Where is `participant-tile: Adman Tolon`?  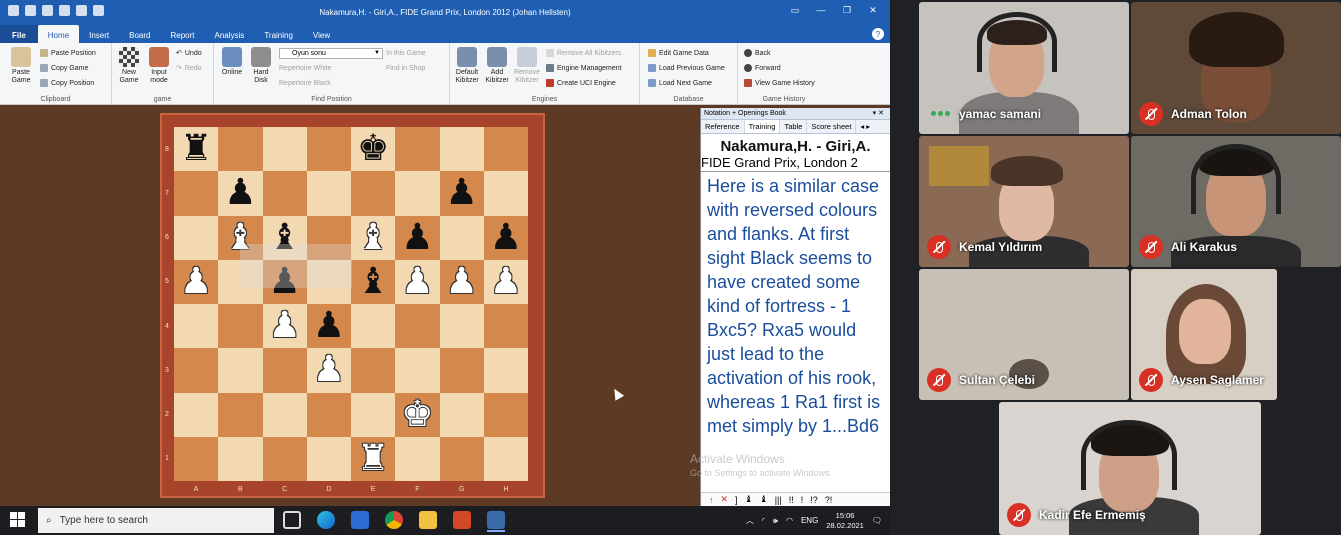 participant-tile: Adman Tolon is located at coordinates (1236, 68).